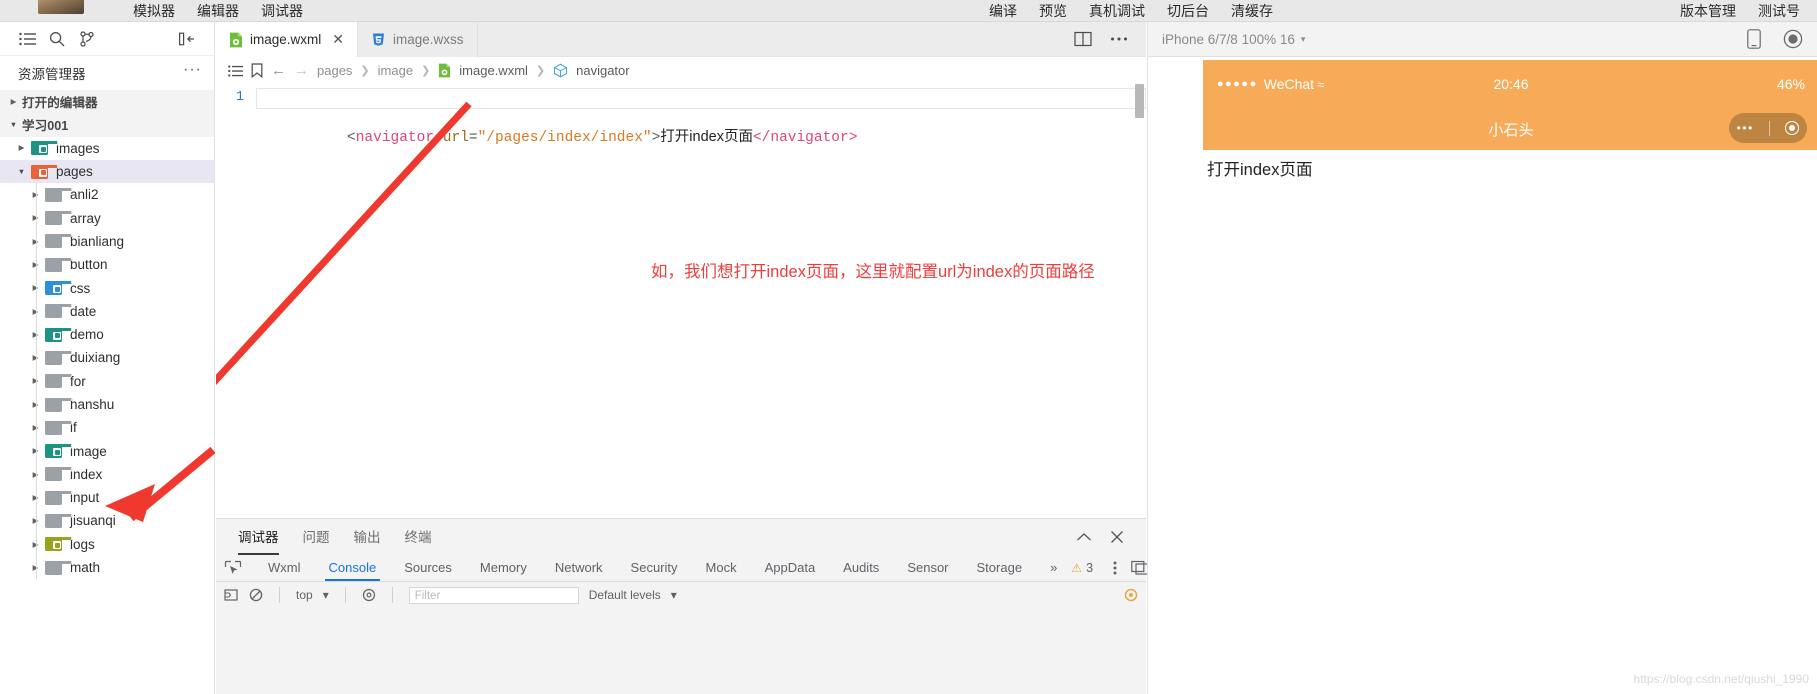  I want to click on tree-item-css: ▶css, so click(107, 288).